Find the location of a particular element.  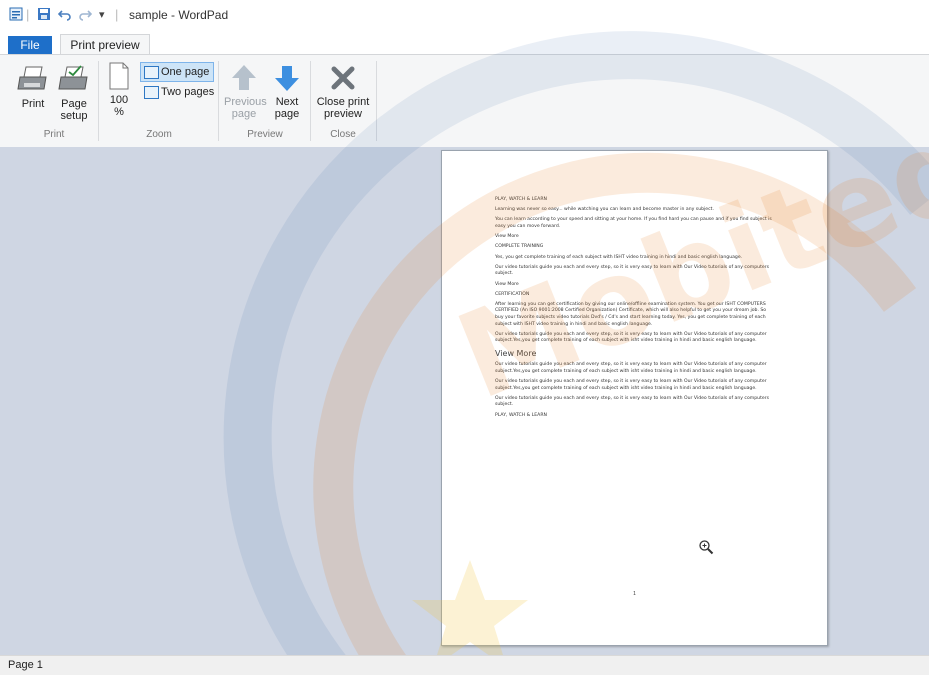

status-page: Page 1 is located at coordinates (25, 665).